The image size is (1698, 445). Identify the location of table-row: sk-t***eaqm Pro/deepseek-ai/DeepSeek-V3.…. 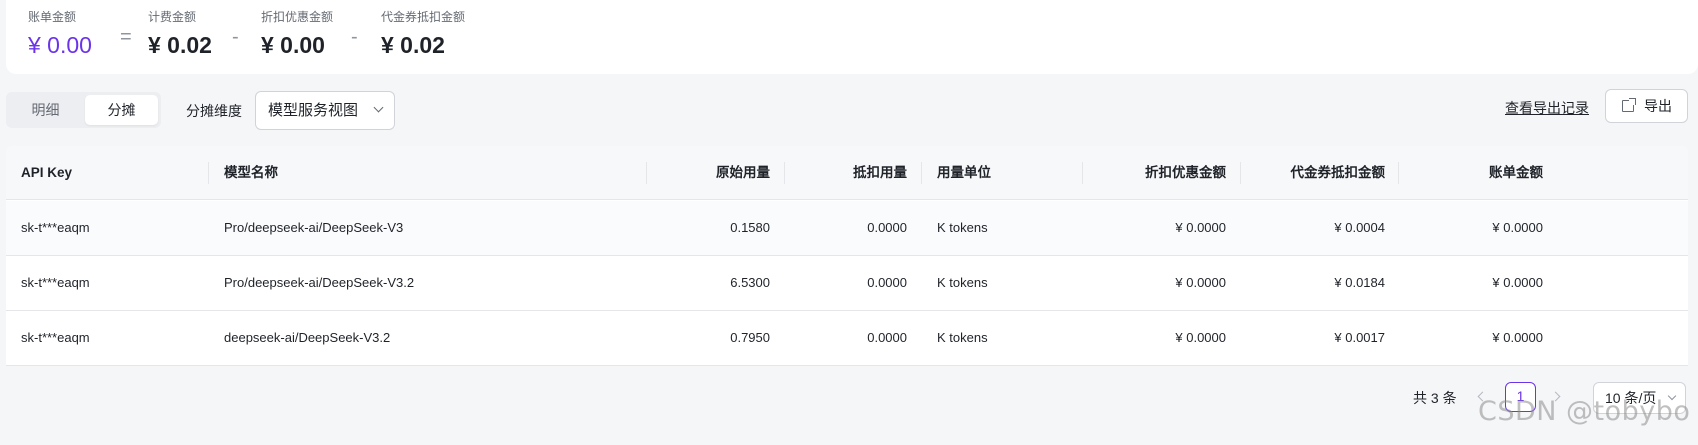
(847, 283).